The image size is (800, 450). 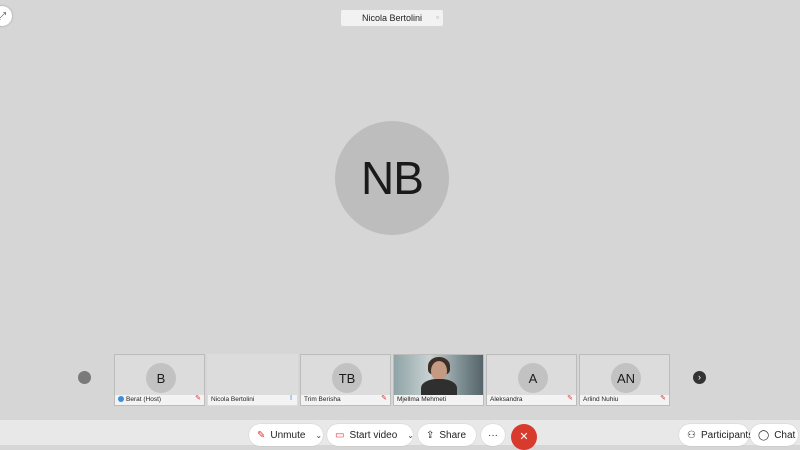 I want to click on more-label: ···, so click(x=493, y=435).